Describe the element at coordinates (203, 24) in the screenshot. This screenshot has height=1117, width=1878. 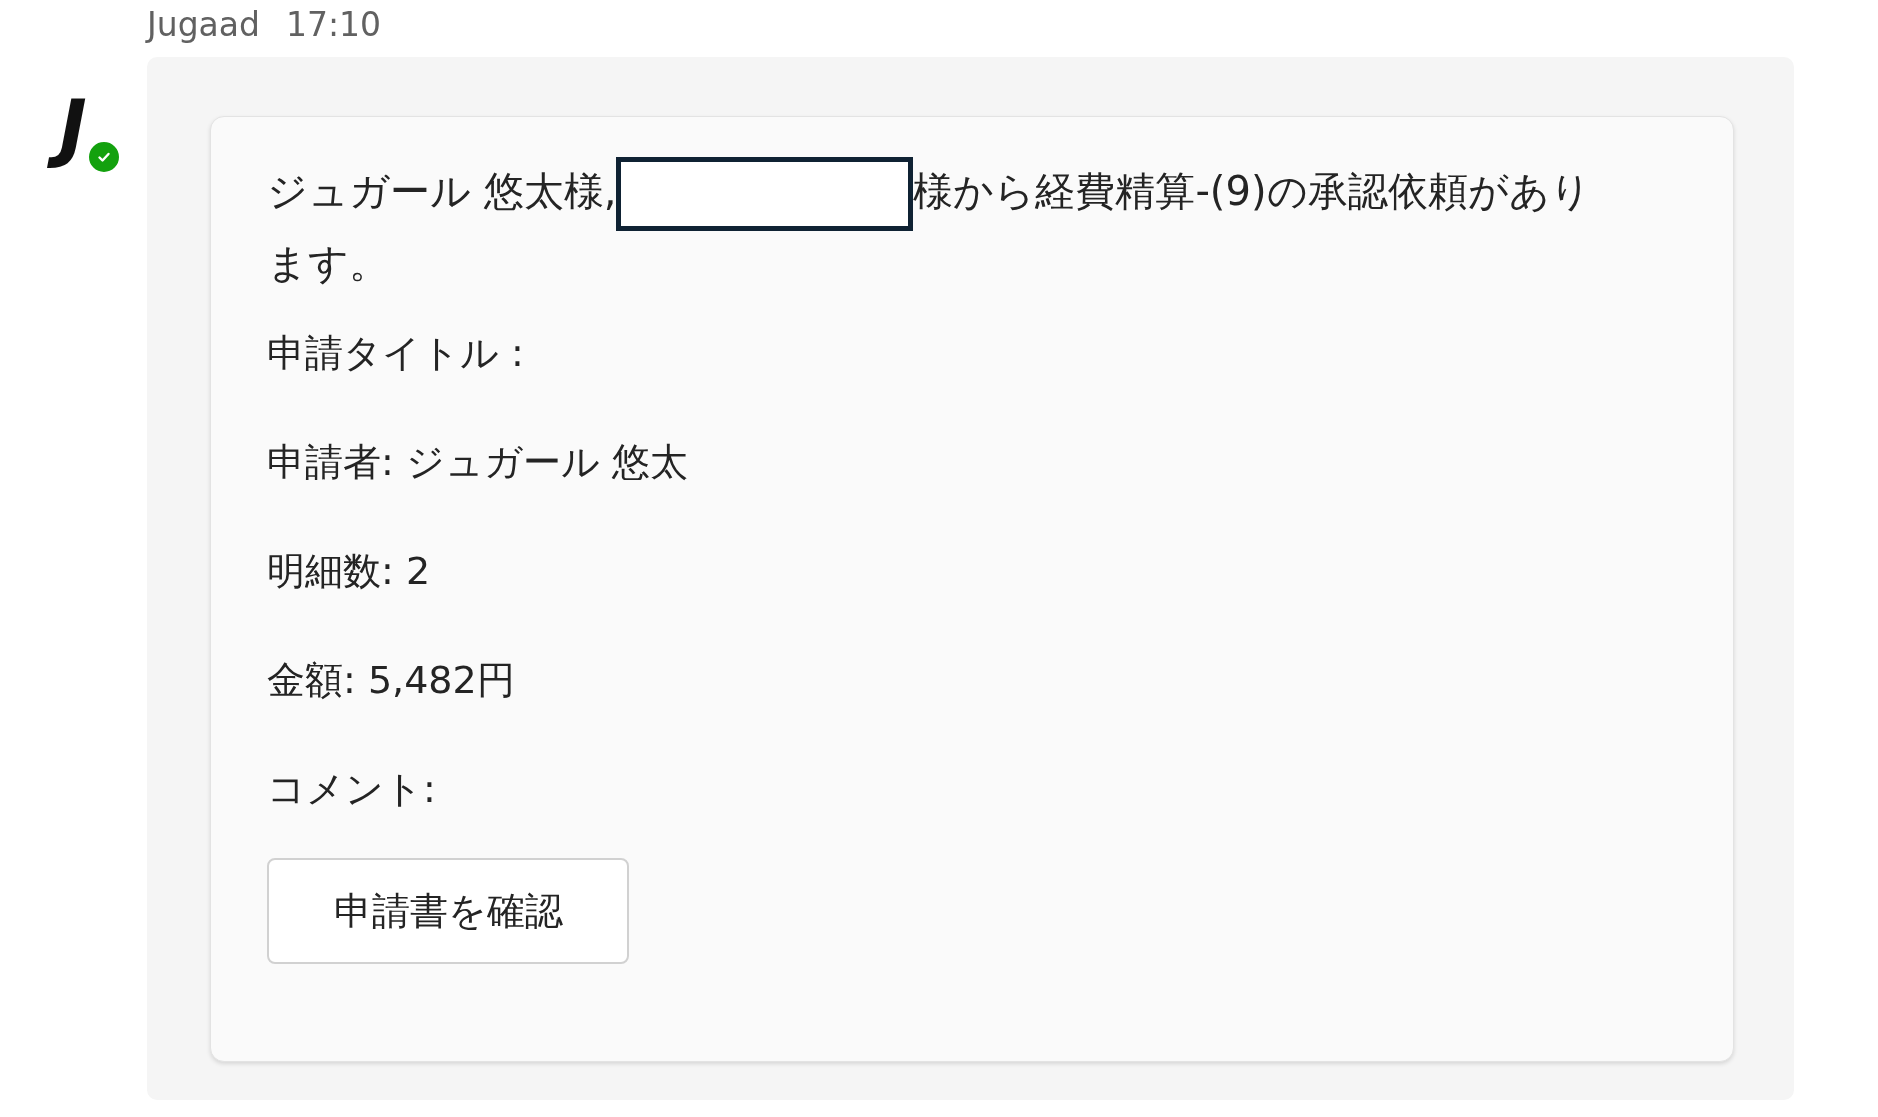
I see `sender-name: Jugaad` at that location.